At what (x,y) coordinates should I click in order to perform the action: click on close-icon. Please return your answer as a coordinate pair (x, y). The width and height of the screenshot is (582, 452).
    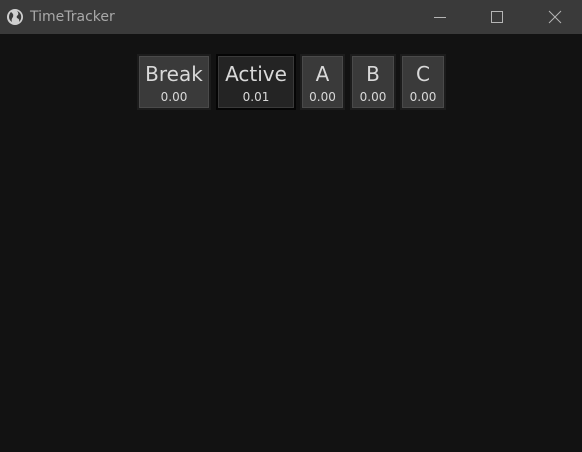
    Looking at the image, I should click on (555, 17).